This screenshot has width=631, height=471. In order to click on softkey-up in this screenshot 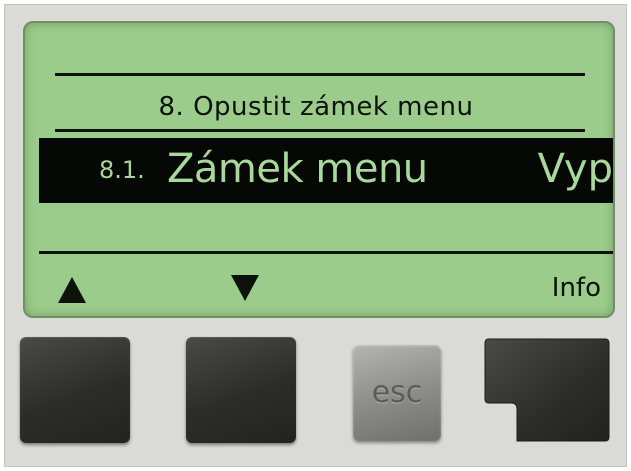, I will do `click(72, 288)`.